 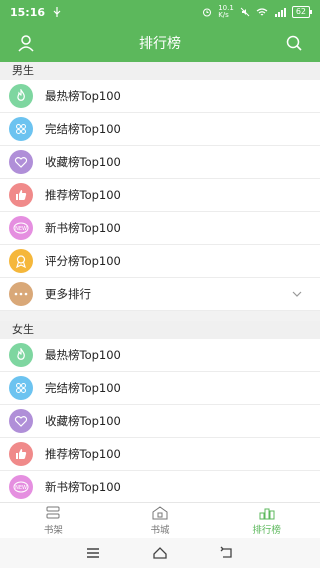 What do you see at coordinates (294, 43) in the screenshot?
I see `search-icon` at bounding box center [294, 43].